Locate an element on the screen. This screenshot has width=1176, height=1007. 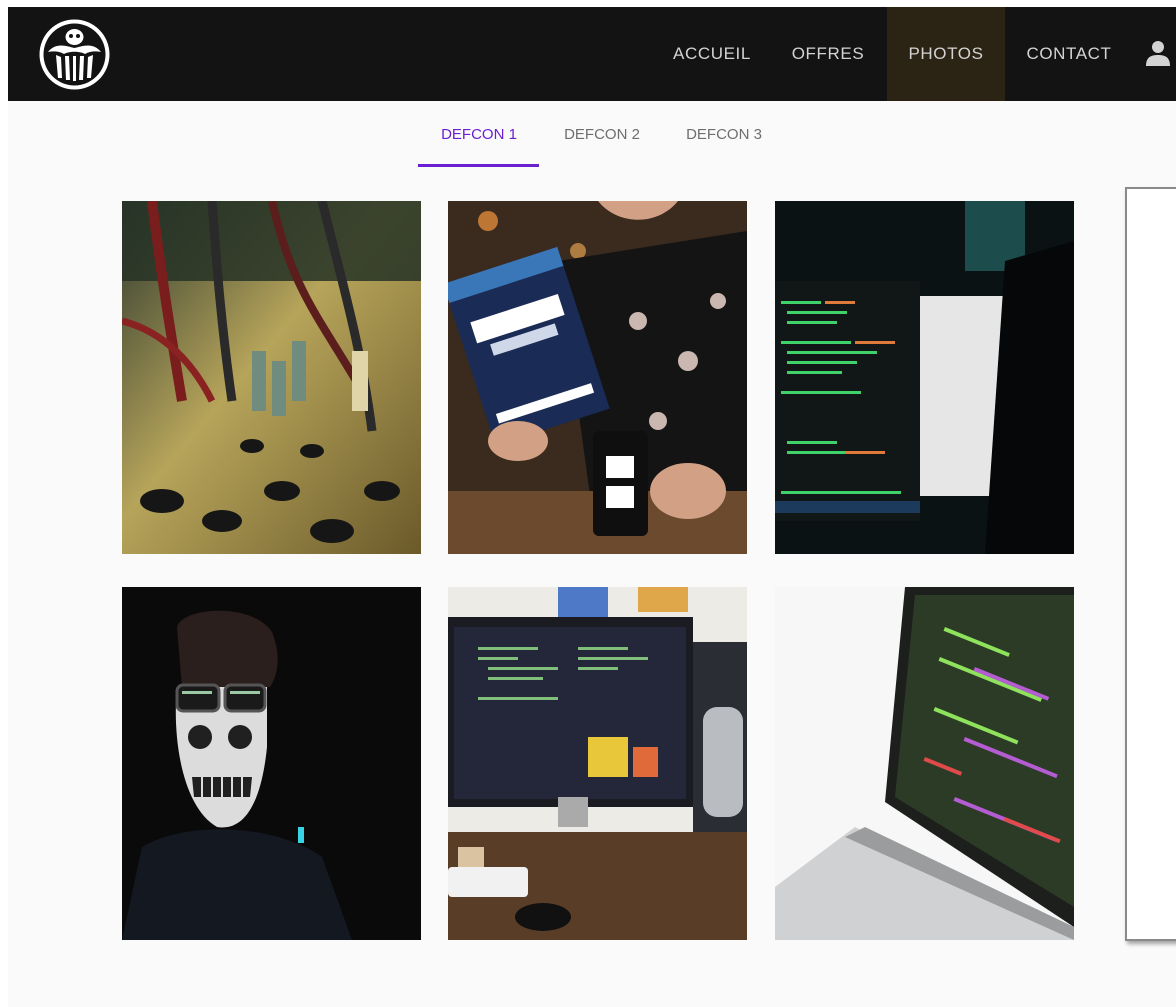
user-icon is located at coordinates (1158, 53).